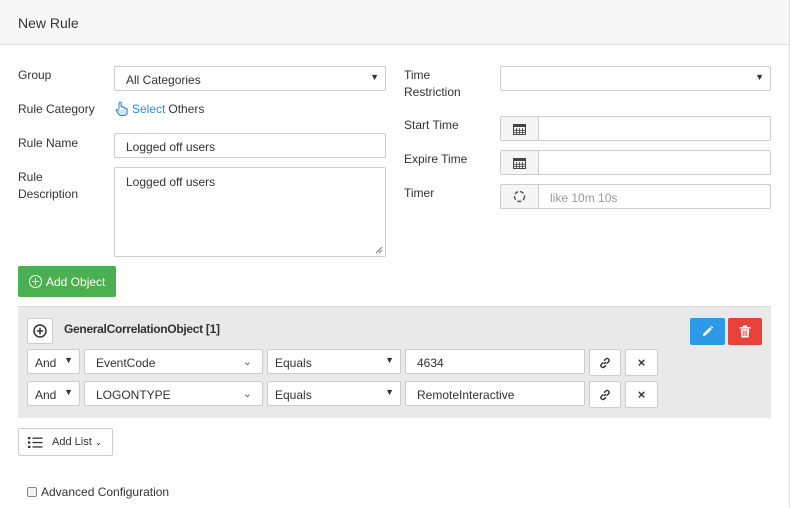  I want to click on rule-category-selector: Select Others, so click(159, 108).